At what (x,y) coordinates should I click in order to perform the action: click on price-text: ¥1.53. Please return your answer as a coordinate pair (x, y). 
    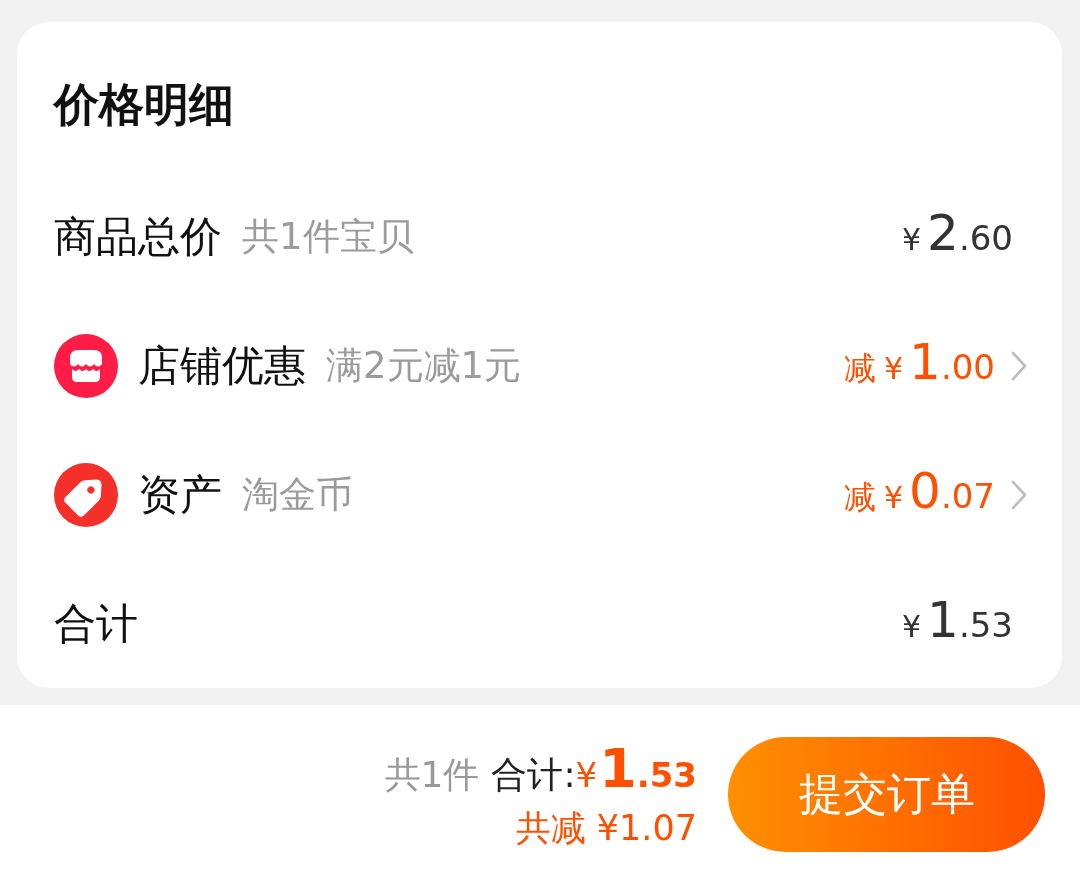
    Looking at the image, I should click on (957, 620).